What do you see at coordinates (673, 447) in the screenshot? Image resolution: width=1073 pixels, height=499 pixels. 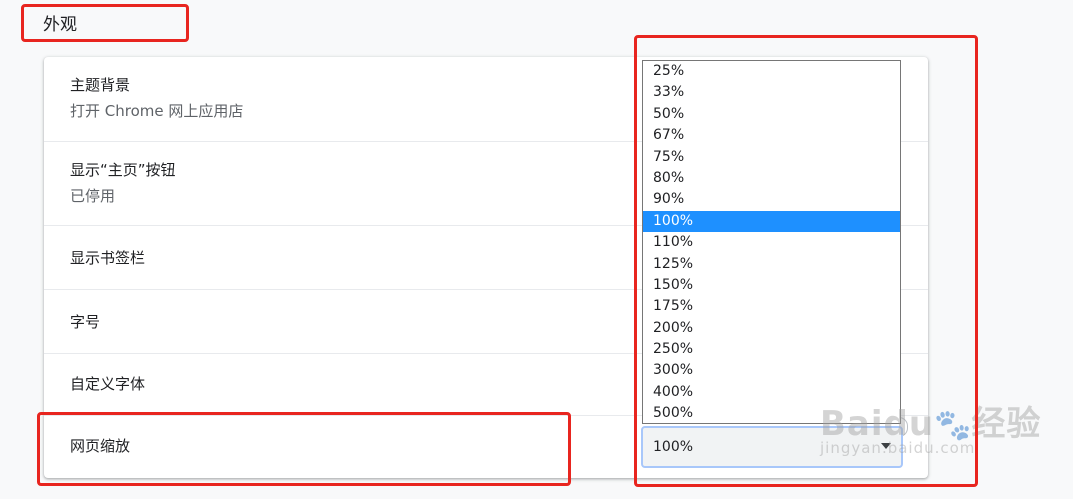 I see `page-zoom-value: 100%` at bounding box center [673, 447].